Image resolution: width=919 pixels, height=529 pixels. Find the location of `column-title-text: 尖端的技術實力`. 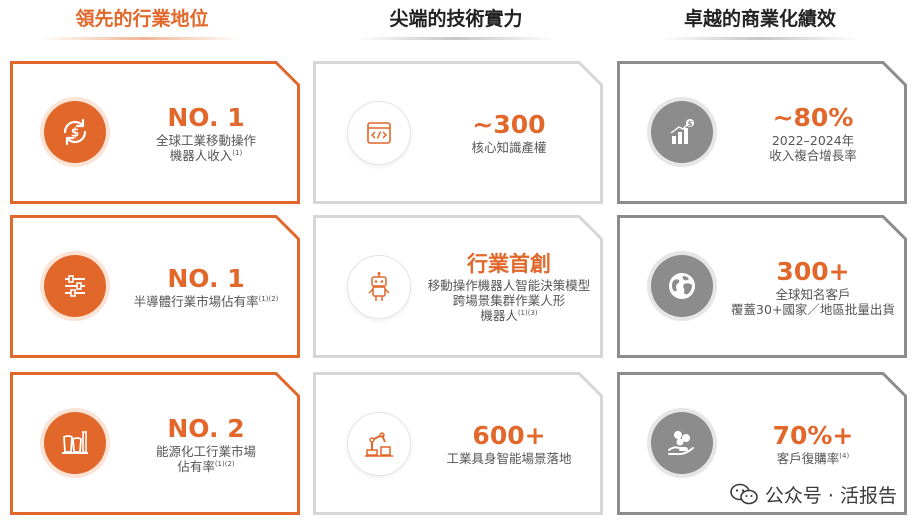

column-title-text: 尖端的技術實力 is located at coordinates (456, 19).